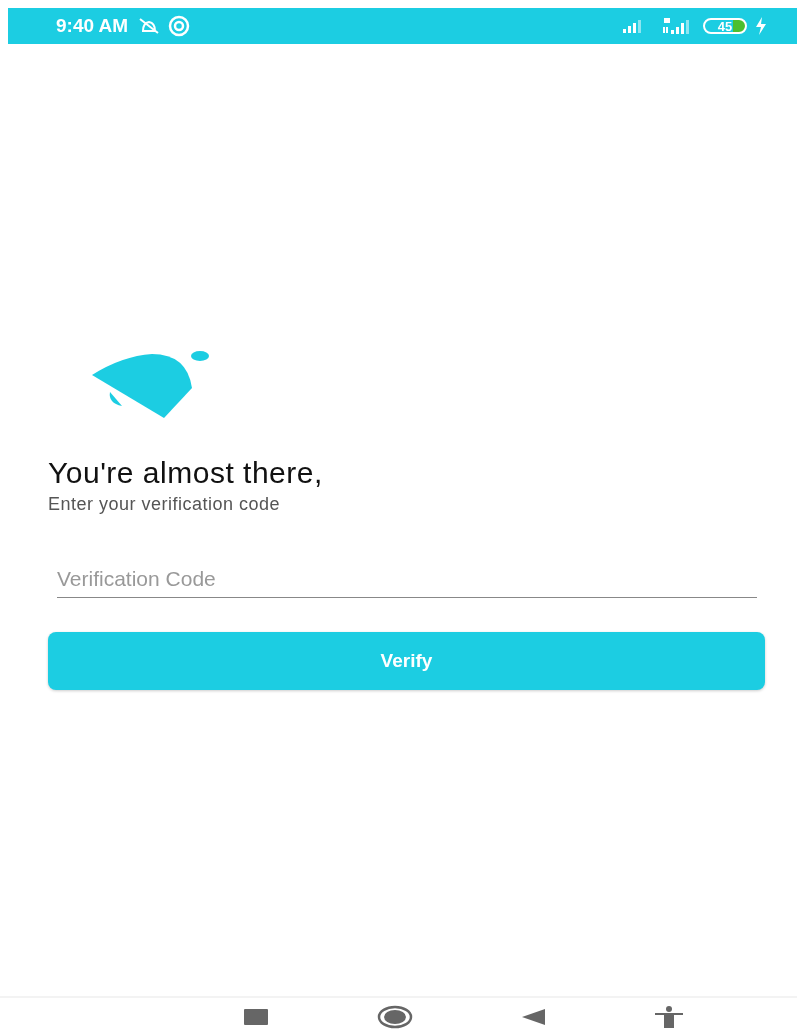 This screenshot has width=797, height=1036. I want to click on battery-indicator: 45, so click(725, 26).